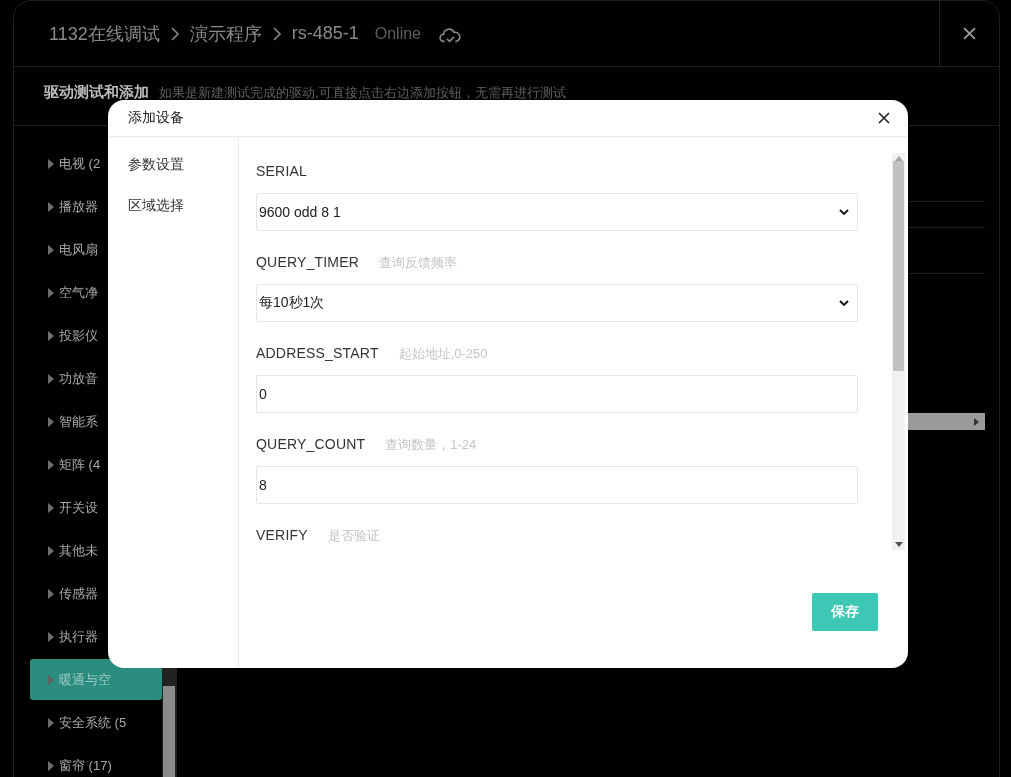  I want to click on section-title: 驱动测试和添加, so click(96, 92).